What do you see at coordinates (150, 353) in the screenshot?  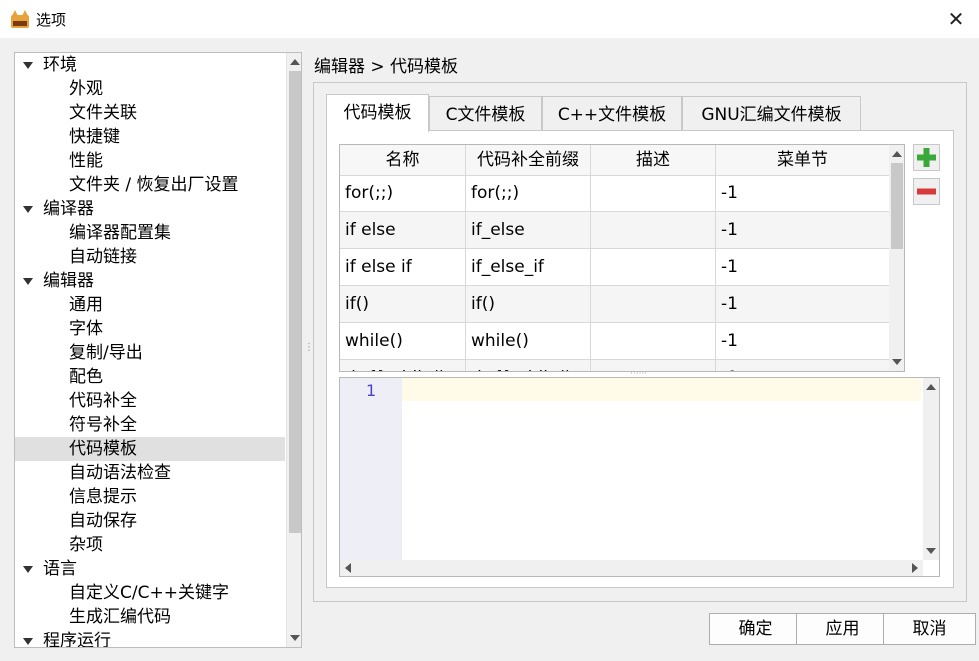 I see `tree-item: 复制/导出` at bounding box center [150, 353].